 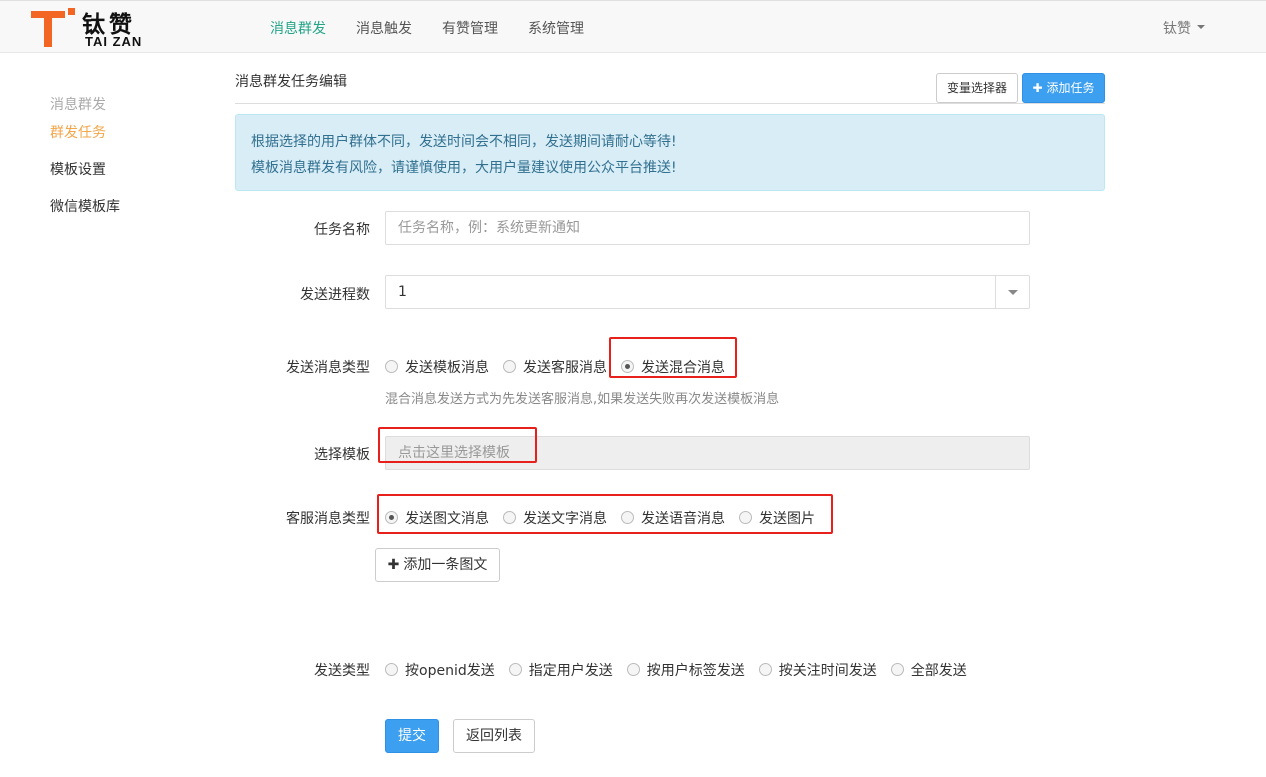 I want to click on radio-by-user-tag: 按用户标签发送, so click(x=685, y=670).